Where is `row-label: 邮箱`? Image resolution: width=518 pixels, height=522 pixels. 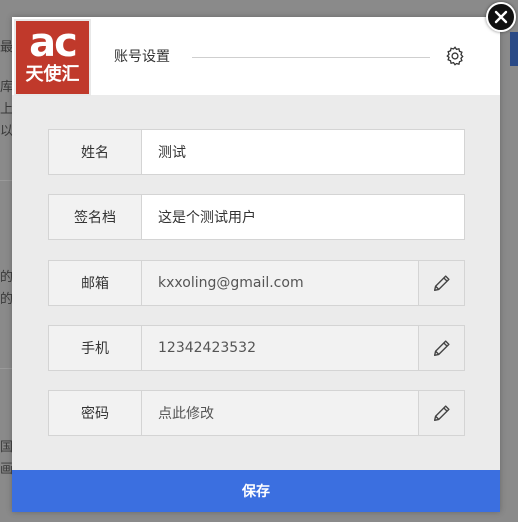 row-label: 邮箱 is located at coordinates (95, 283).